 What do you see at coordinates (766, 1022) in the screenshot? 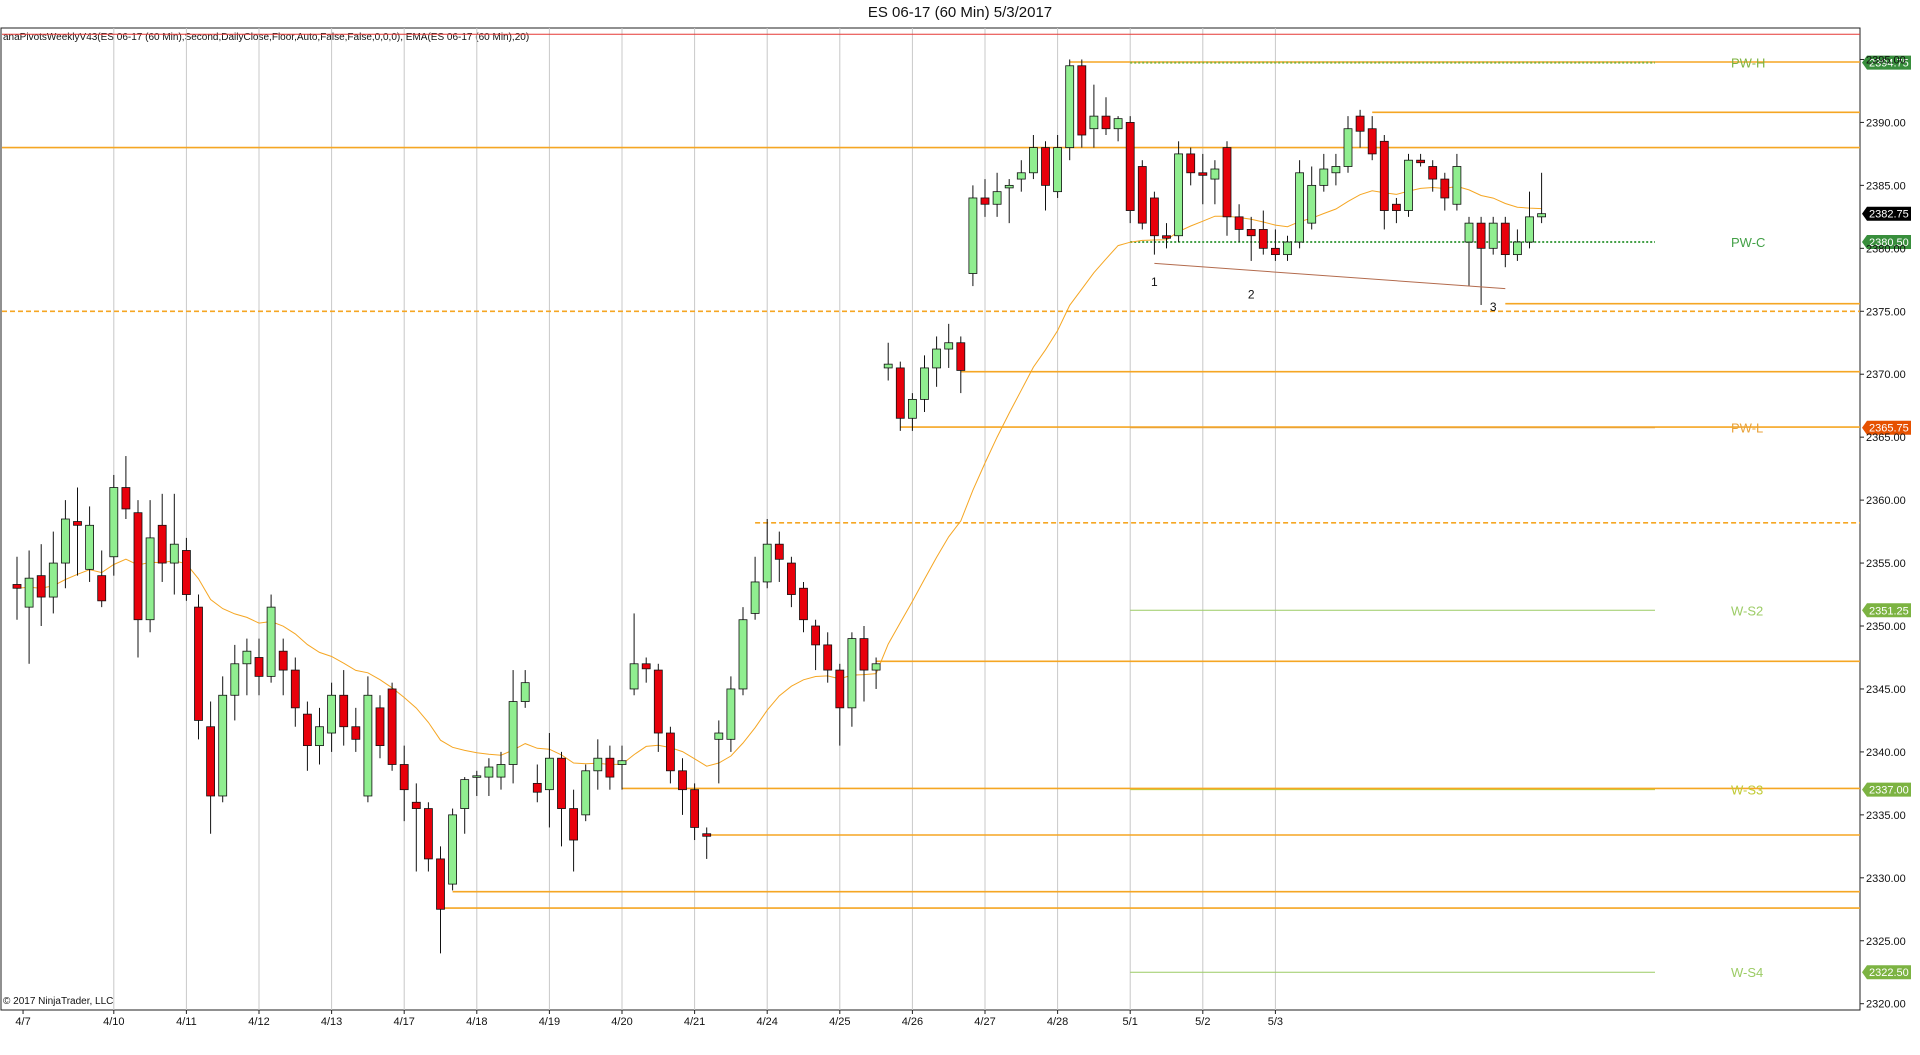
I see `x-tick-label: 4/24` at bounding box center [766, 1022].